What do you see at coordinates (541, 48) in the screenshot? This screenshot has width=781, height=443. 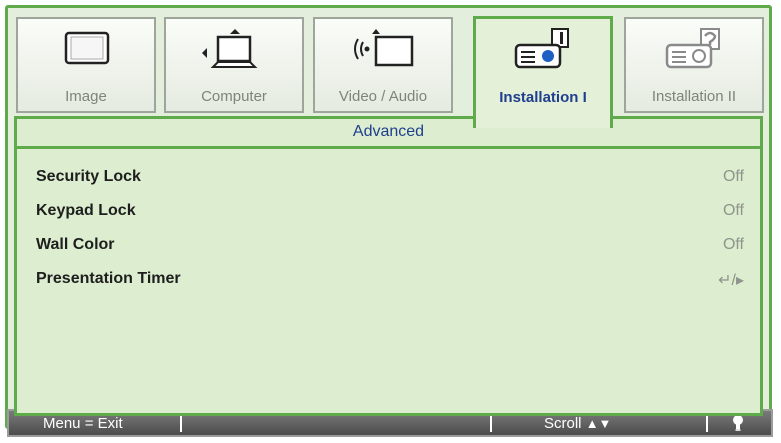 I see `projector-icon` at bounding box center [541, 48].